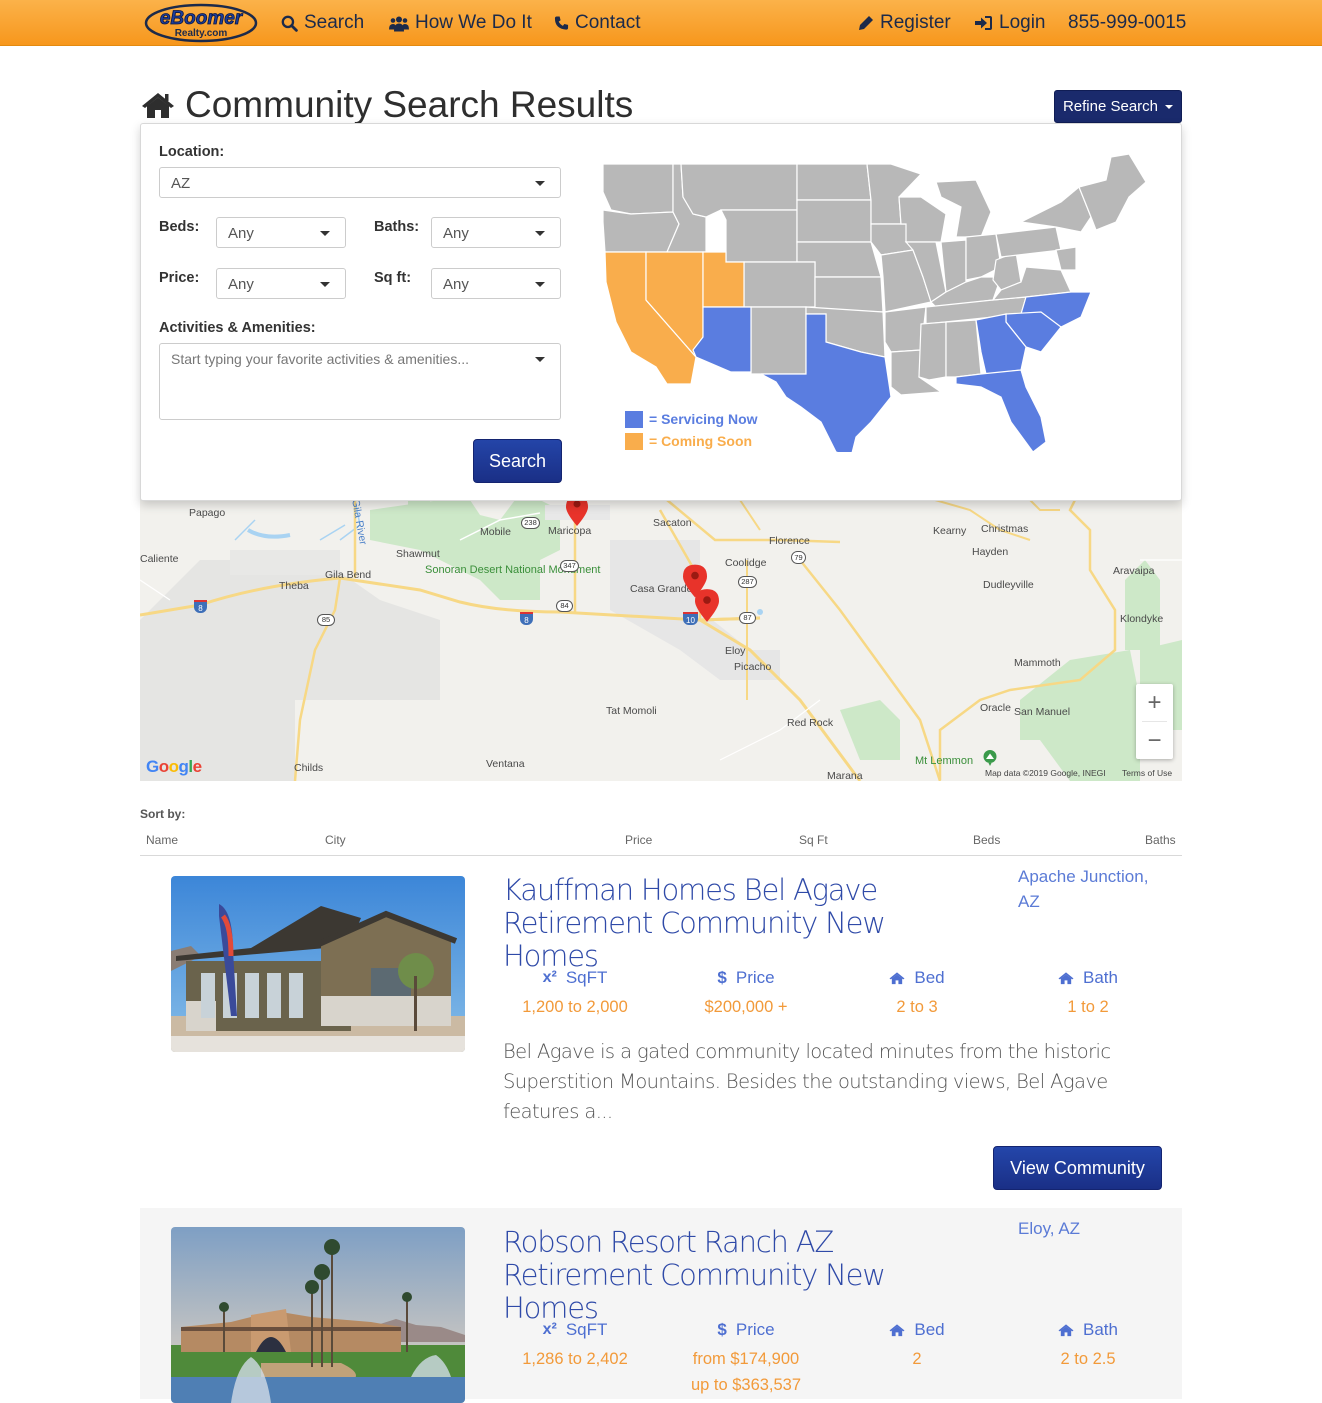 This screenshot has width=1322, height=1403. I want to click on pencil-icon, so click(866, 23).